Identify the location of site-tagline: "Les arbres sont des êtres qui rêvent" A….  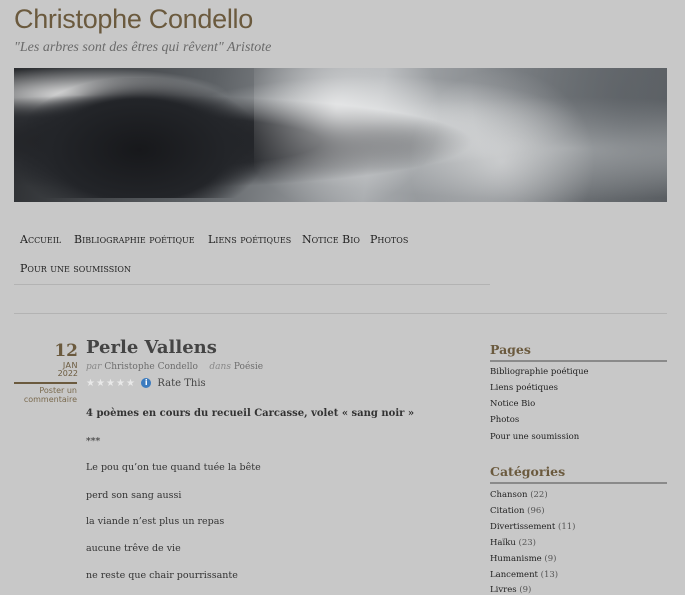
(143, 47).